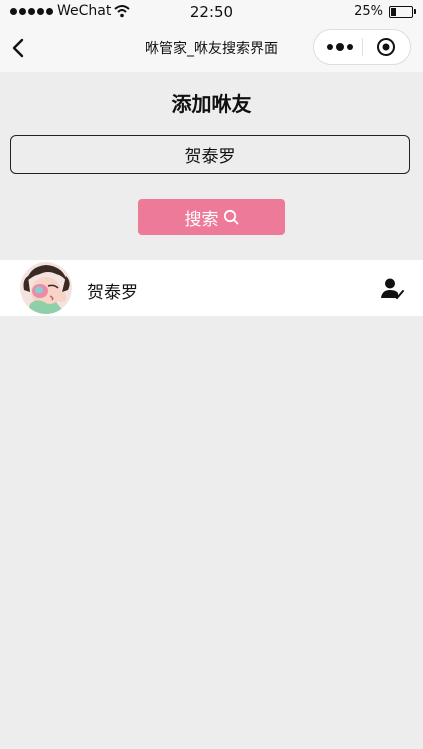 This screenshot has height=749, width=423. Describe the element at coordinates (368, 11) in the screenshot. I see `battery-percentage: 25%` at that location.